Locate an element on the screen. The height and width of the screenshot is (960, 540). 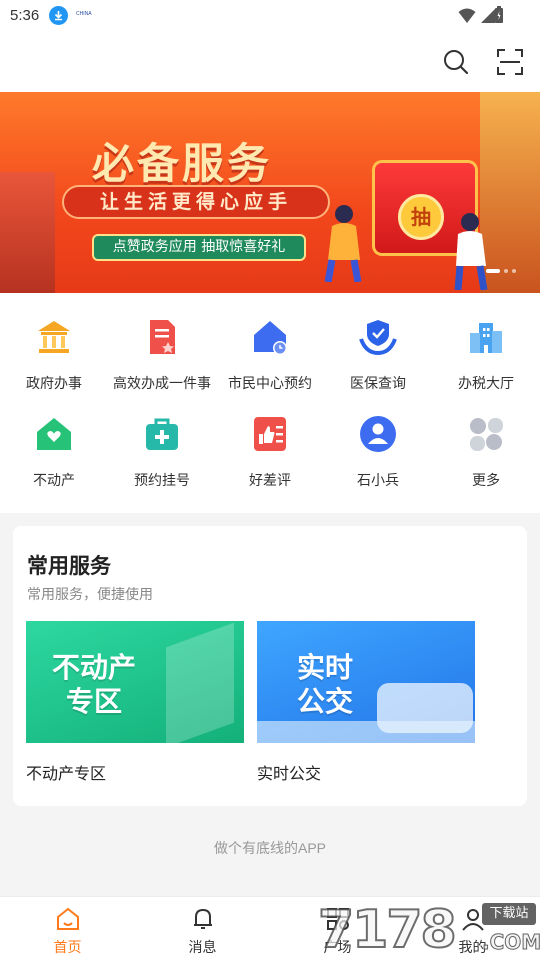
medical-bag-icon is located at coordinates (162, 434).